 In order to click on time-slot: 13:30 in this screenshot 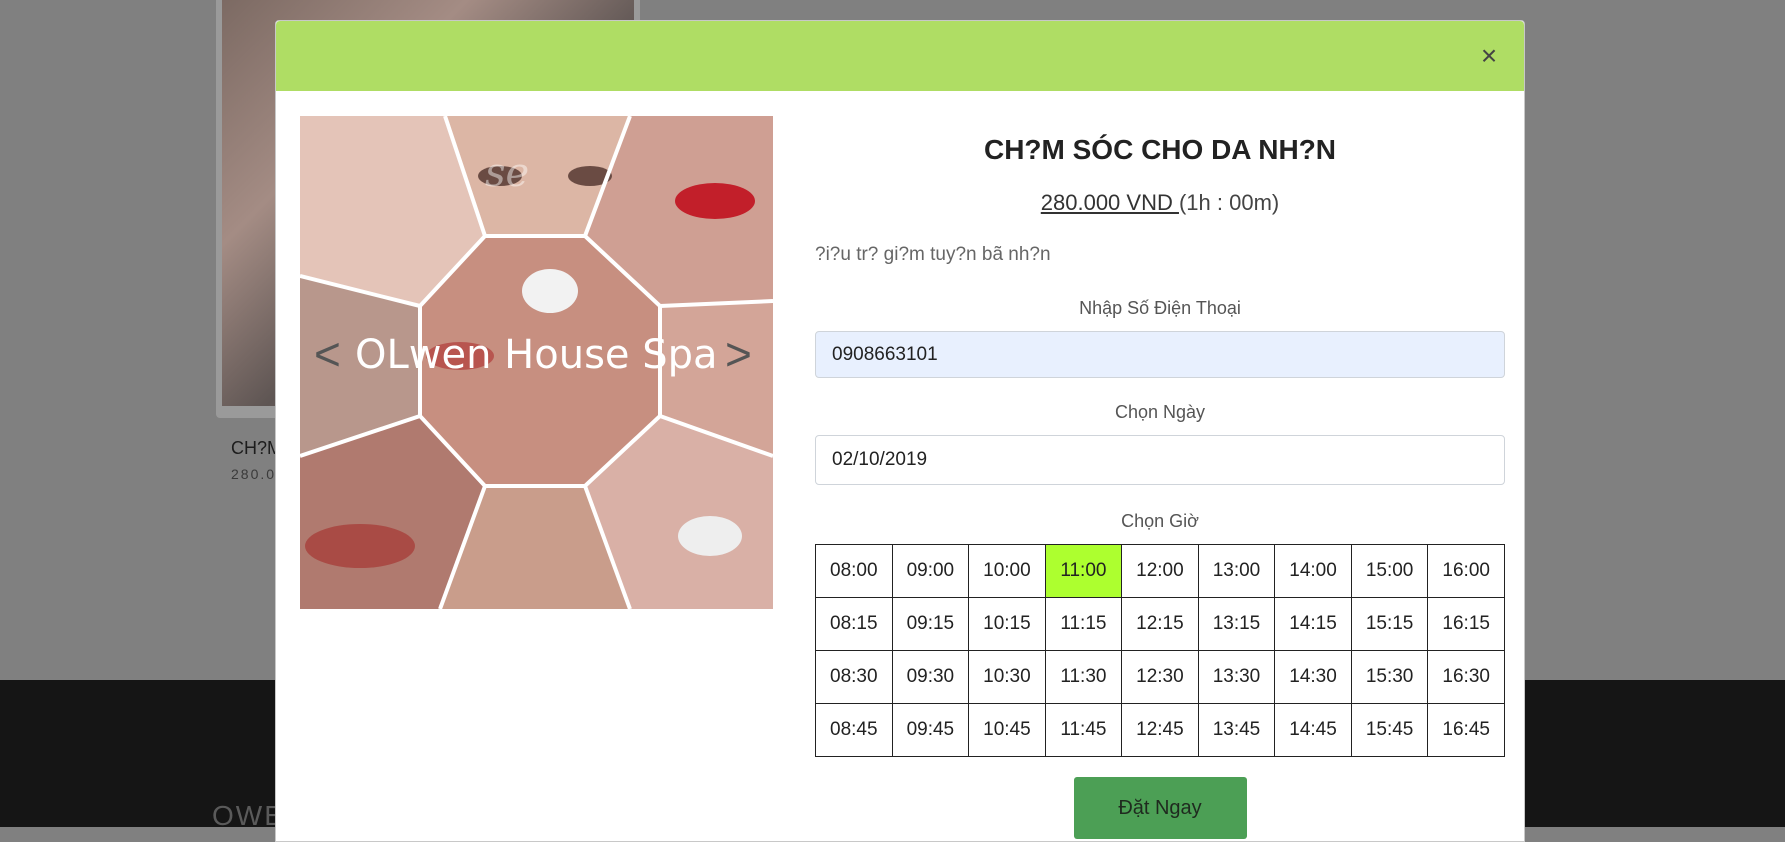, I will do `click(1236, 677)`.